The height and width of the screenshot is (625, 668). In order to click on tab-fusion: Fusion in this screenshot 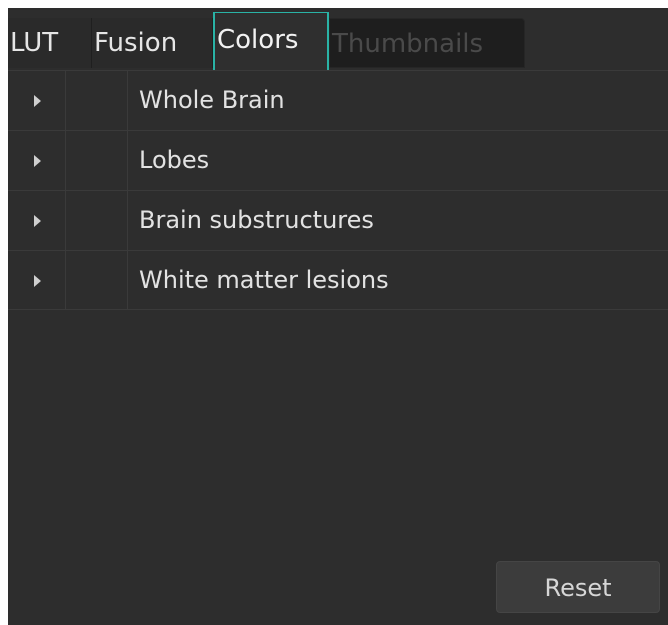, I will do `click(152, 43)`.